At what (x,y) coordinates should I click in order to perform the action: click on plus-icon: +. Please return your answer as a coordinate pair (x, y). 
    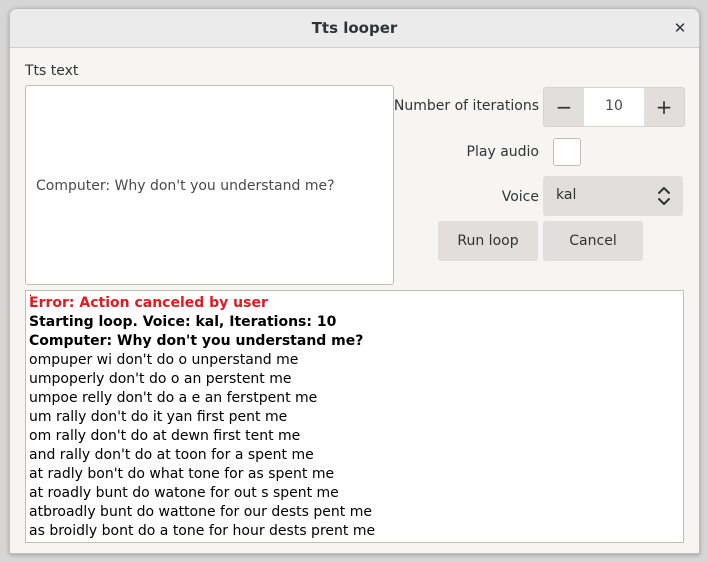
    Looking at the image, I should click on (664, 107).